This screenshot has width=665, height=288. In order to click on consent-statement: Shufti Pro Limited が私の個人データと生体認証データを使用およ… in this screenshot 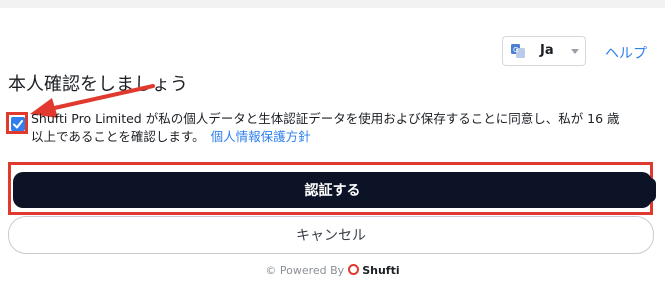, I will do `click(325, 127)`.